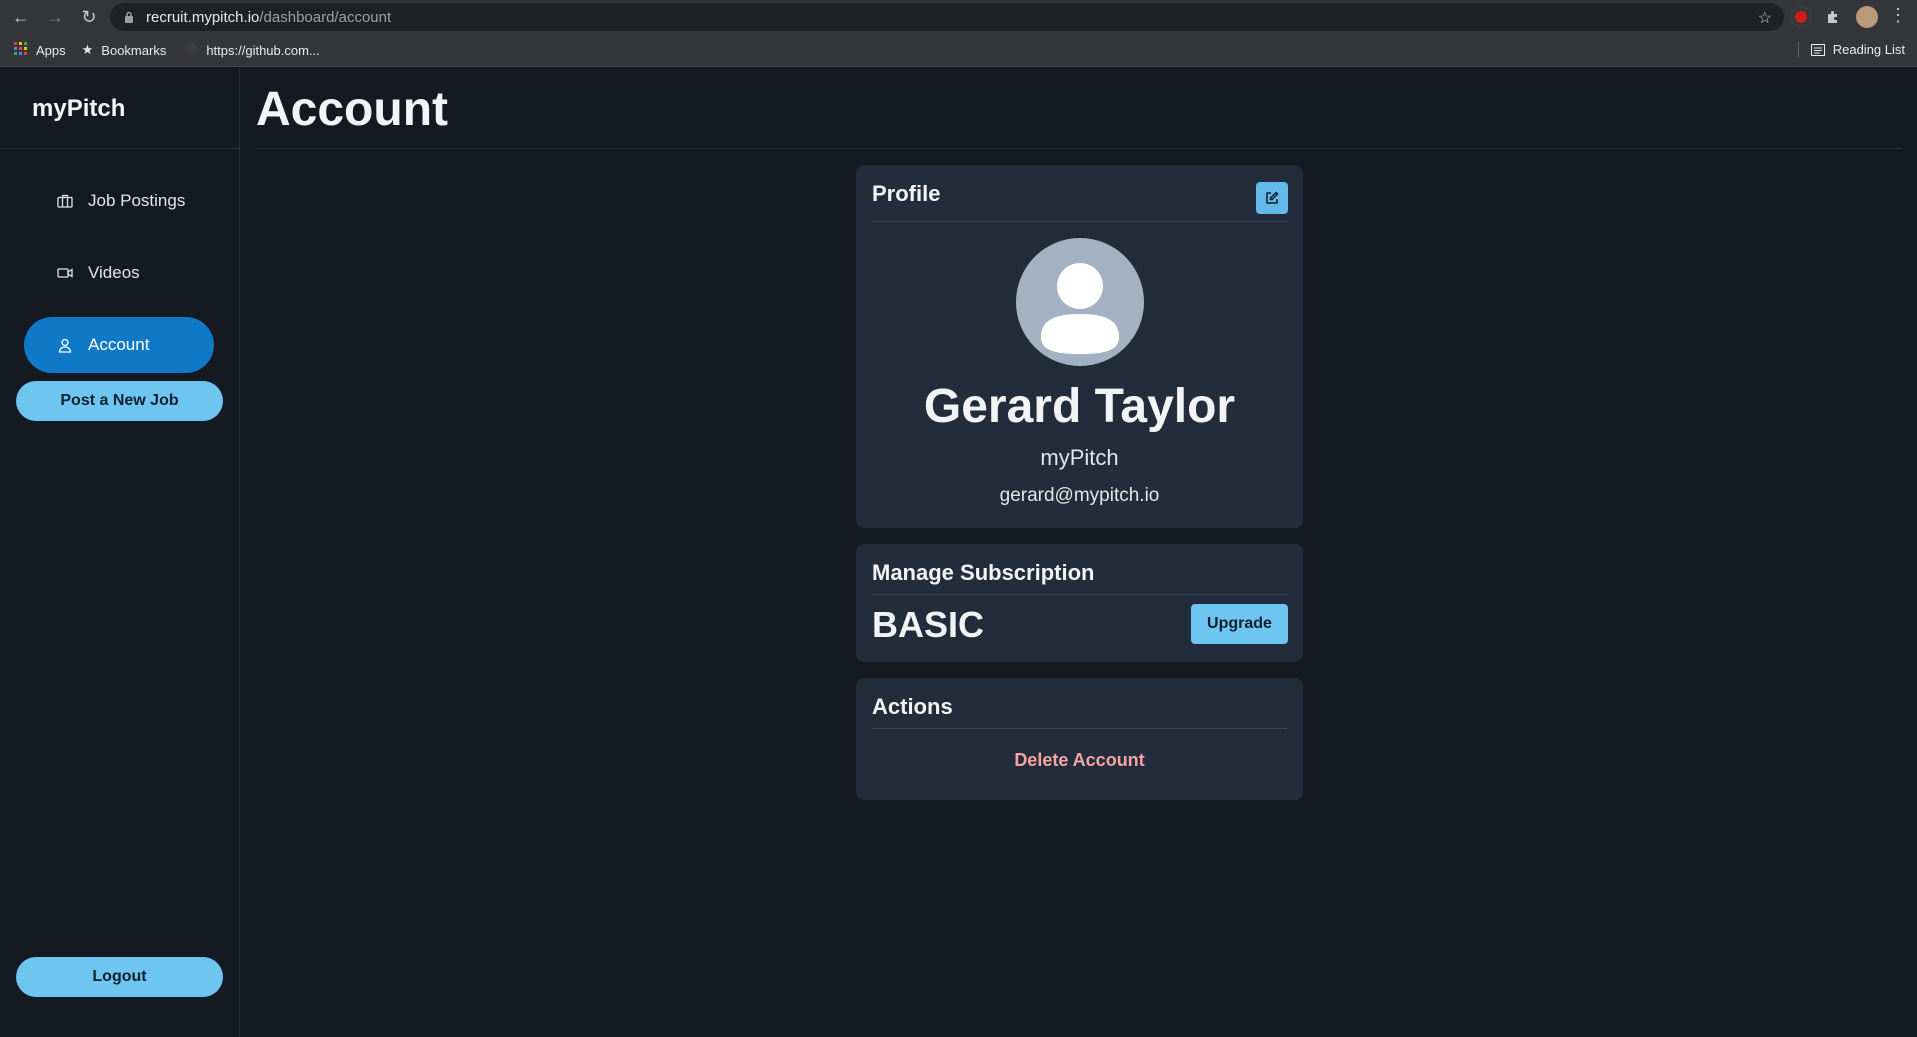 This screenshot has width=1917, height=1037. What do you see at coordinates (352, 109) in the screenshot?
I see `page-title: Account` at bounding box center [352, 109].